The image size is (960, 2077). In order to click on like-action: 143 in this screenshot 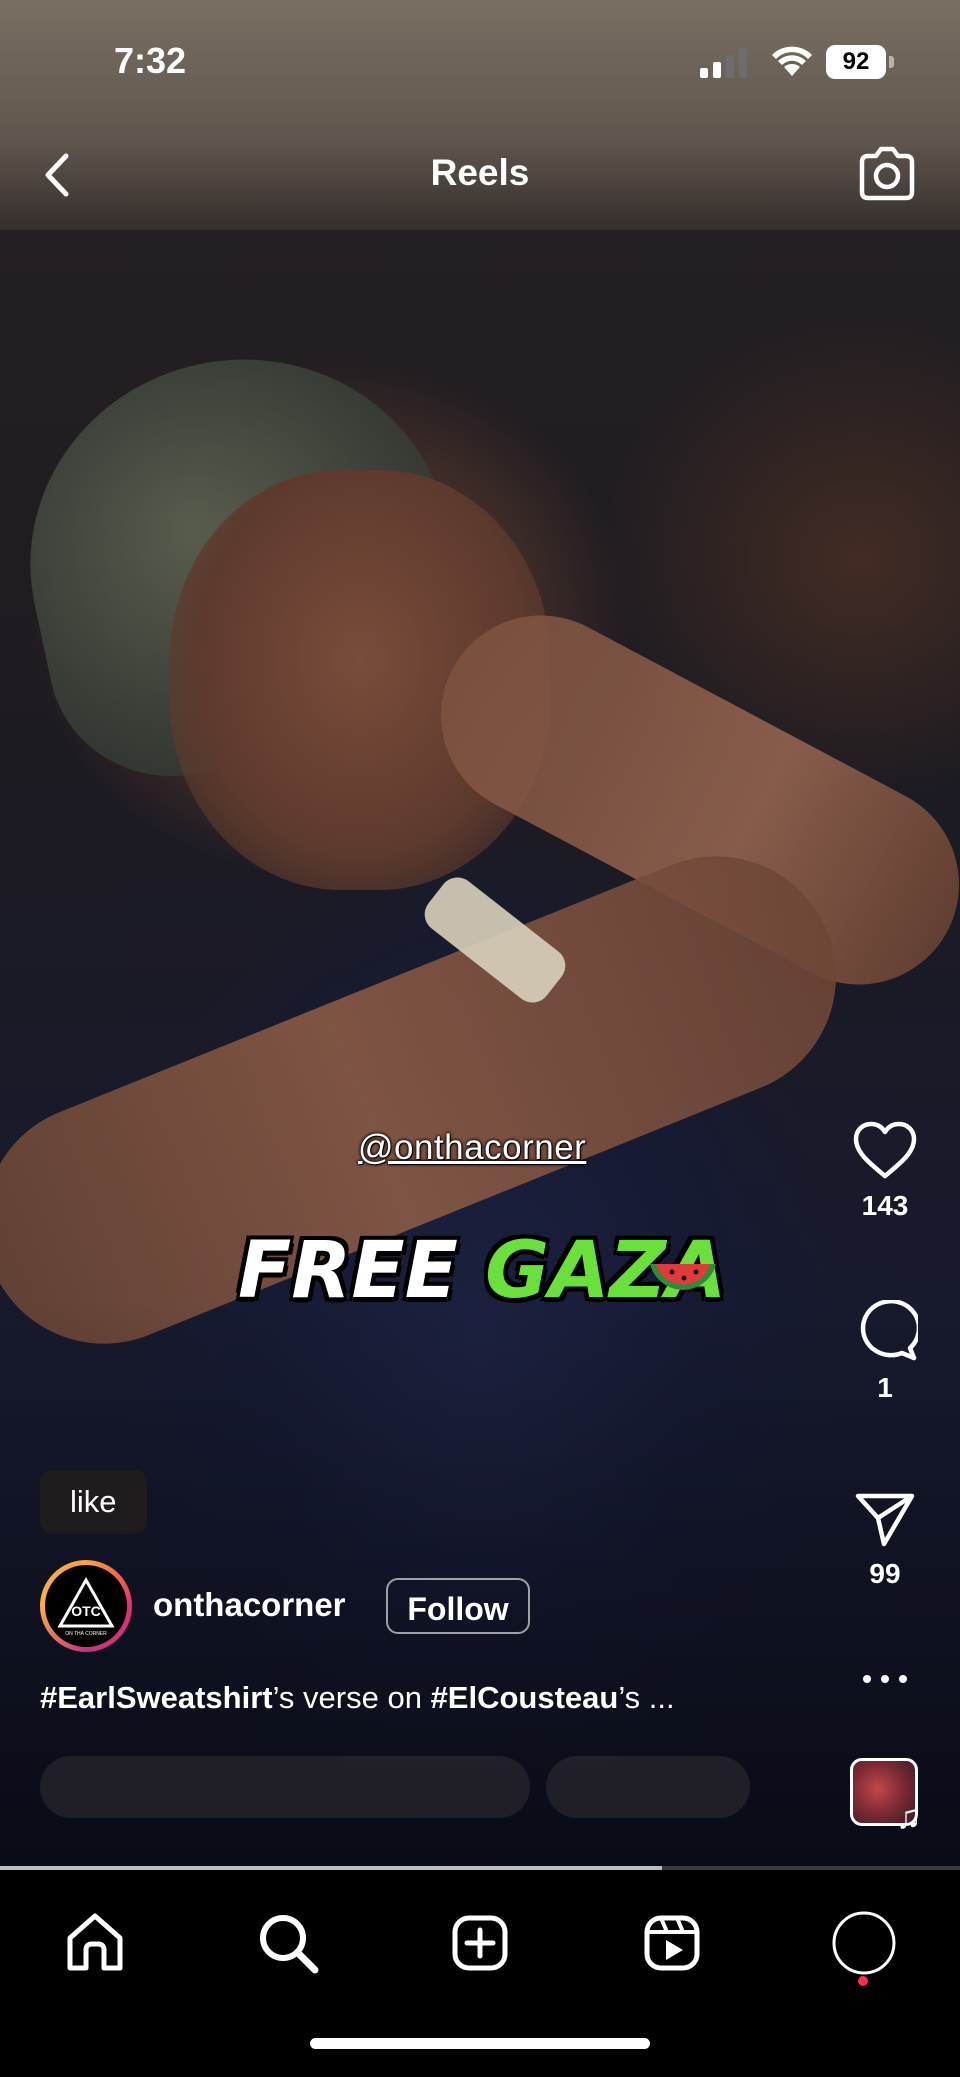, I will do `click(885, 1171)`.